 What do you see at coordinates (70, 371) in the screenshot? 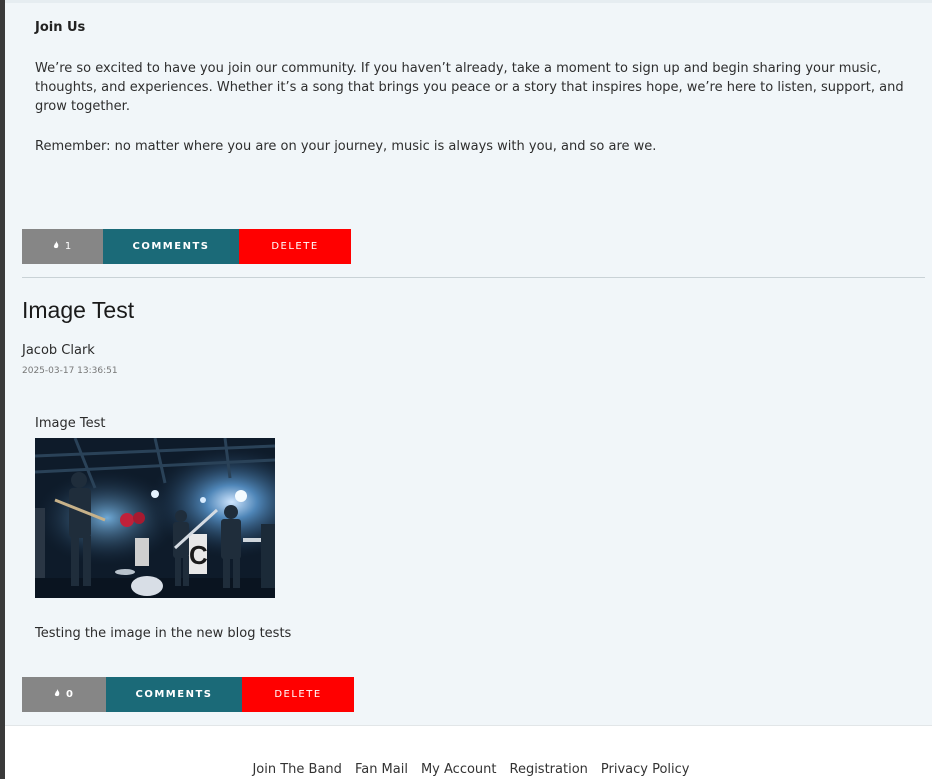
I see `post-date: 2025-03-17 13:36:51` at bounding box center [70, 371].